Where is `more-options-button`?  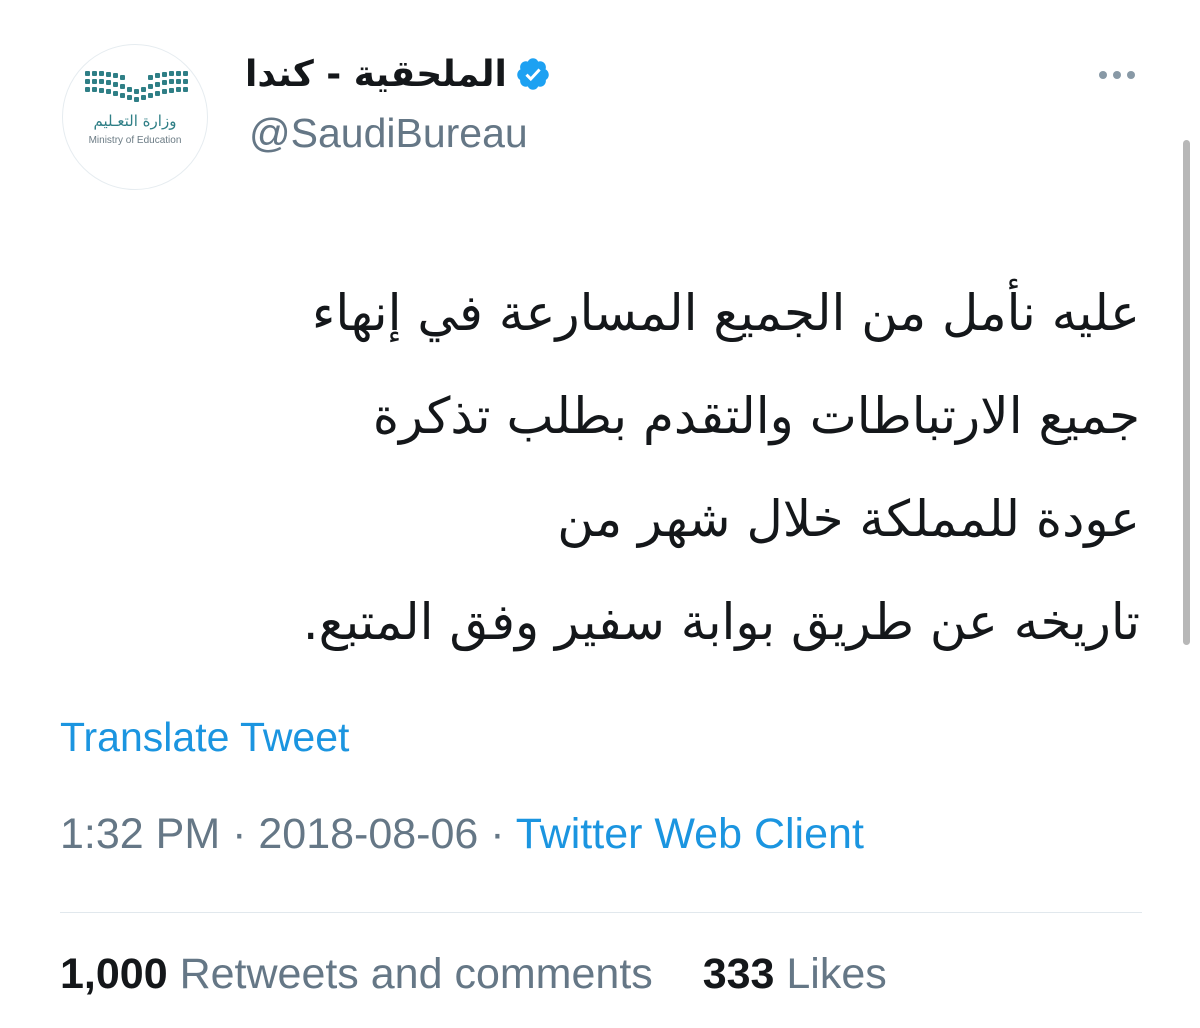
more-options-button is located at coordinates (1120, 75).